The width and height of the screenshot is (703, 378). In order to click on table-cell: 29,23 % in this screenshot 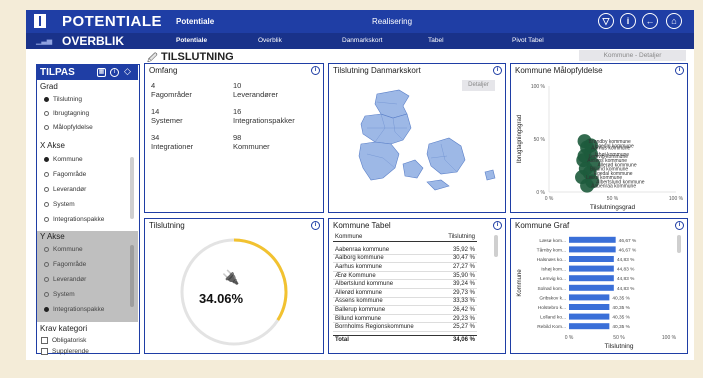, I will do `click(457, 319)`.